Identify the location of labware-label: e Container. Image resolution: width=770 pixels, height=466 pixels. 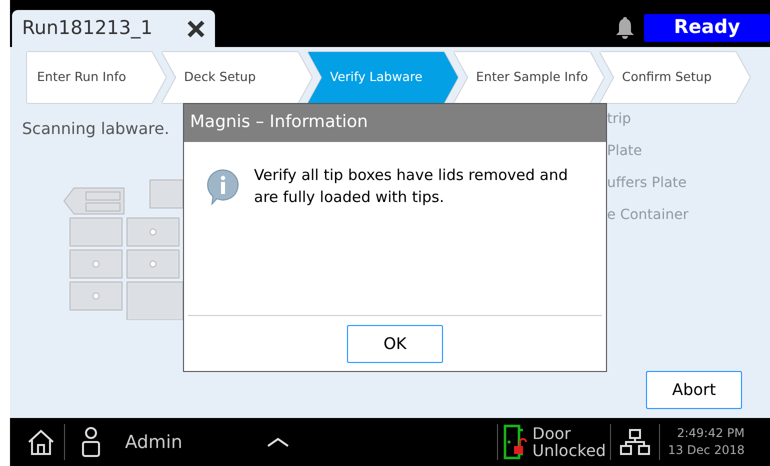
(647, 215).